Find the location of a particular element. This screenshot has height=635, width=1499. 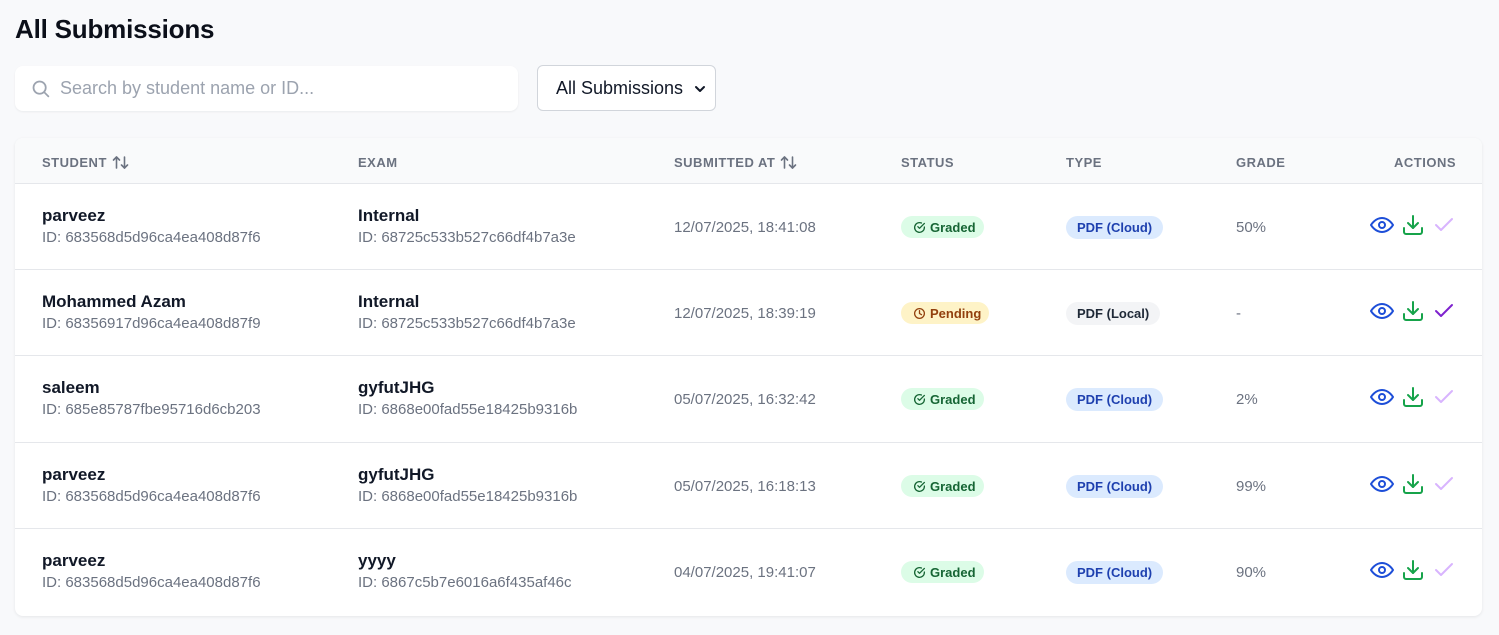

grade-value: - is located at coordinates (1238, 313).